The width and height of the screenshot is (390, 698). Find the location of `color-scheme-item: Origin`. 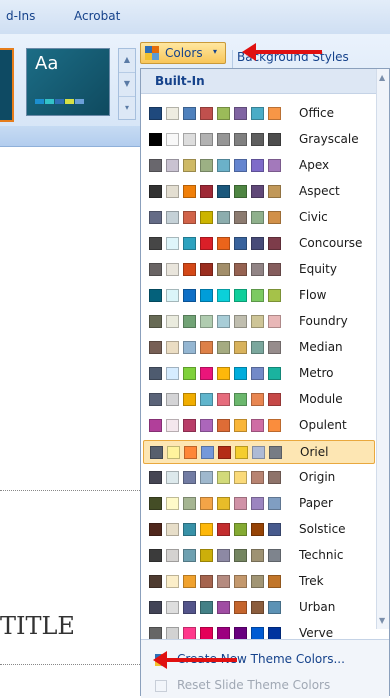

color-scheme-item: Origin is located at coordinates (259, 478).